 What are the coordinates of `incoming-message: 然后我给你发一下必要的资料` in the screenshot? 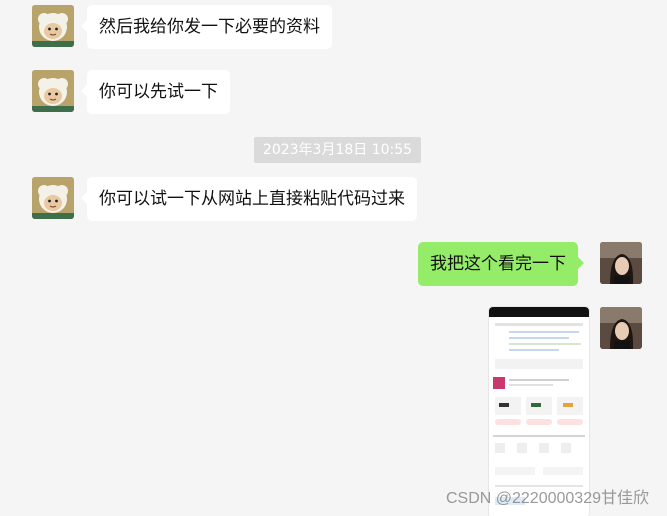 It's located at (206, 27).